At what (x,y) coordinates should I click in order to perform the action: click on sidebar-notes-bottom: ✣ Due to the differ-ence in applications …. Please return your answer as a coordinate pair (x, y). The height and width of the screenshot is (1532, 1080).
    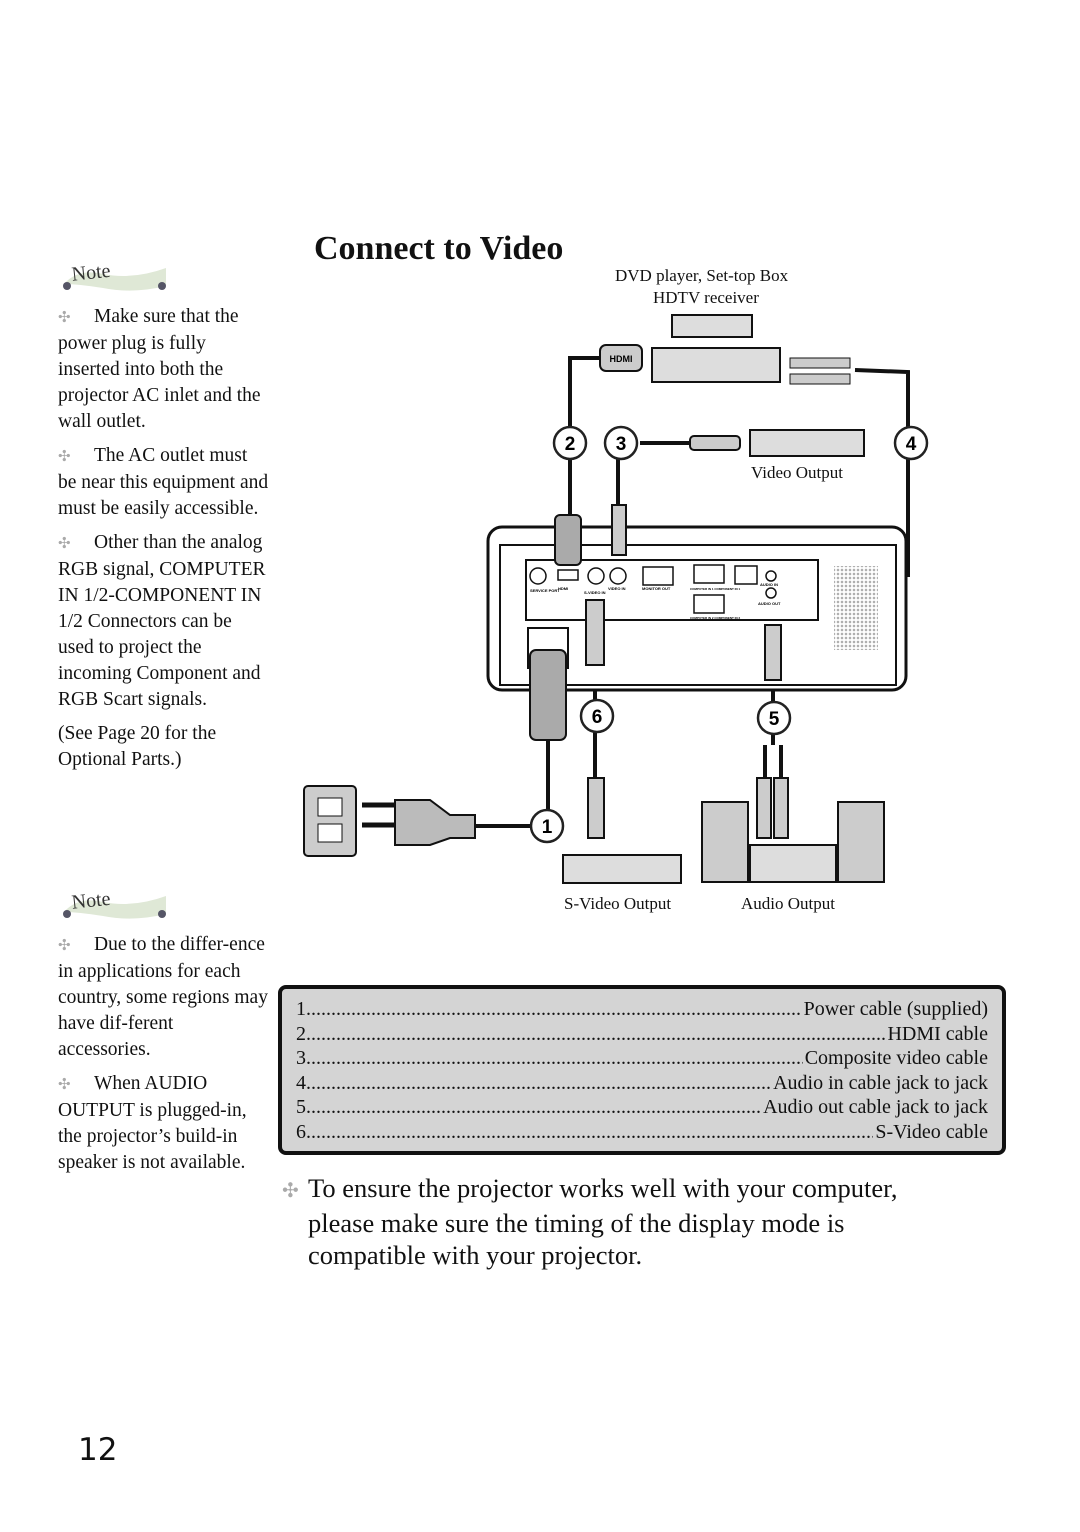
    Looking at the image, I should click on (164, 1058).